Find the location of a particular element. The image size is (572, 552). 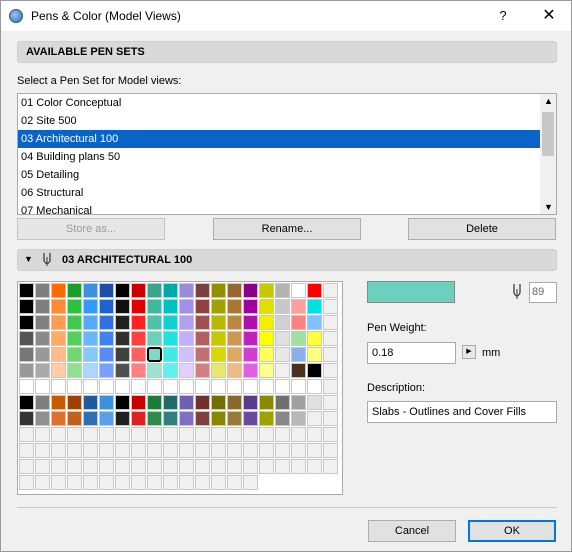

description-input: Slabs - Outlines and Cover Fills is located at coordinates (462, 412).